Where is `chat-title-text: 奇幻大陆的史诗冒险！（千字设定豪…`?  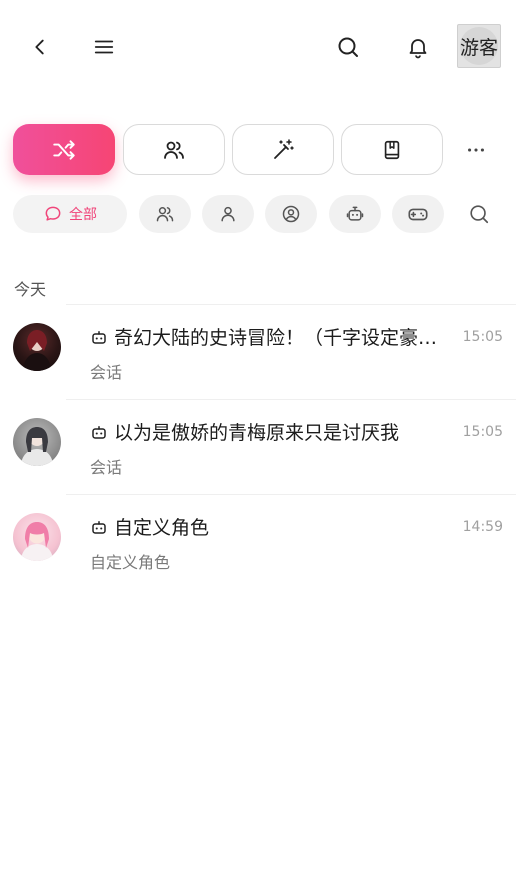
chat-title-text: 奇幻大陆的史诗冒险！（千字设定豪… is located at coordinates (276, 338).